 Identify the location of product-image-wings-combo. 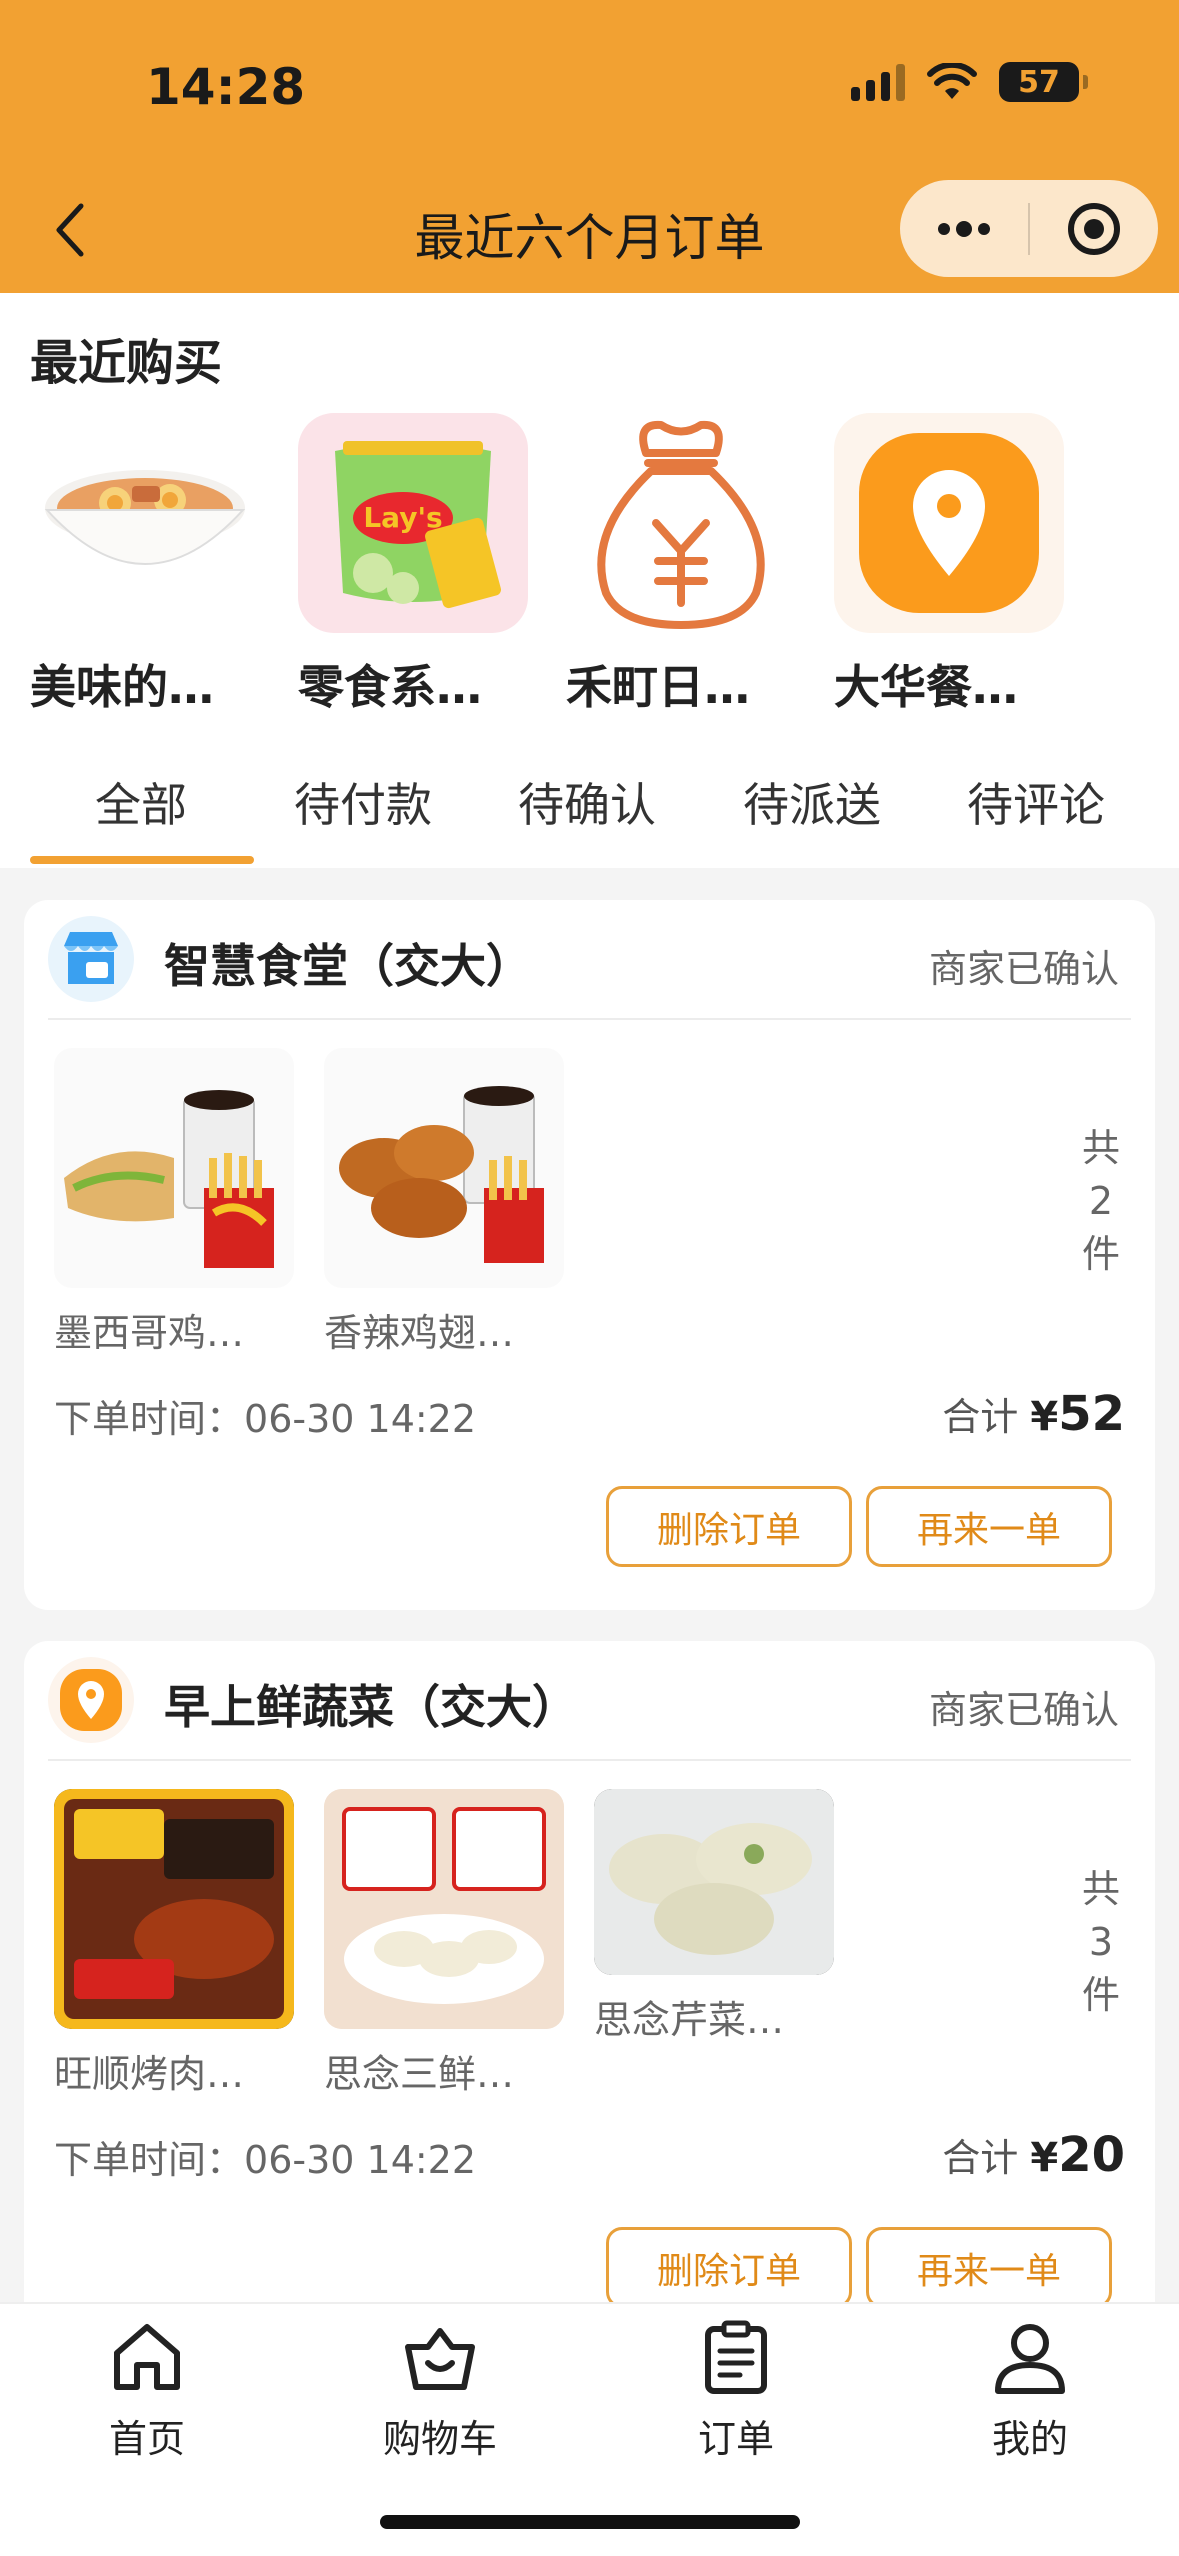
(444, 1168).